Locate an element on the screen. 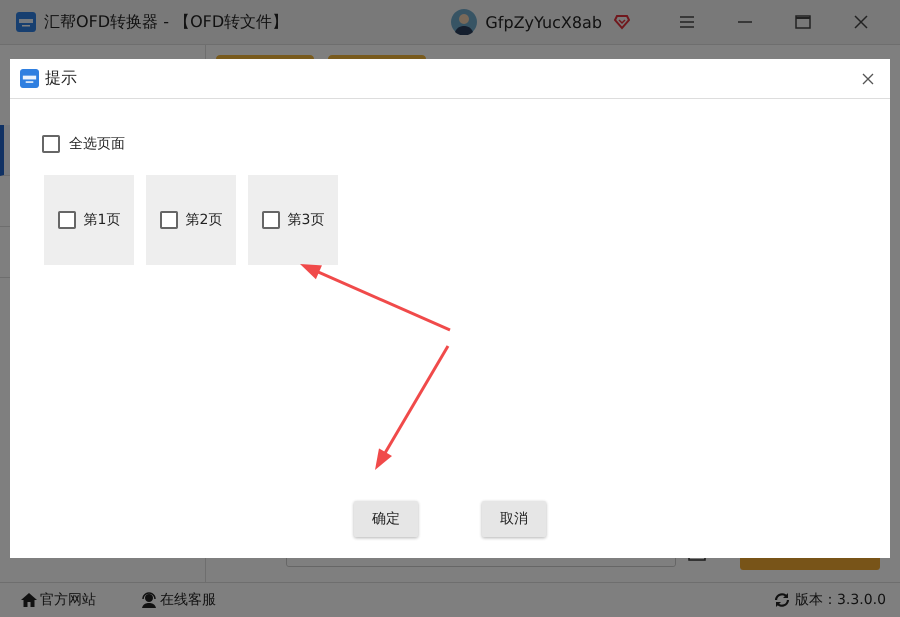 The height and width of the screenshot is (617, 900). checkbox-label: 全选页面 is located at coordinates (97, 144).